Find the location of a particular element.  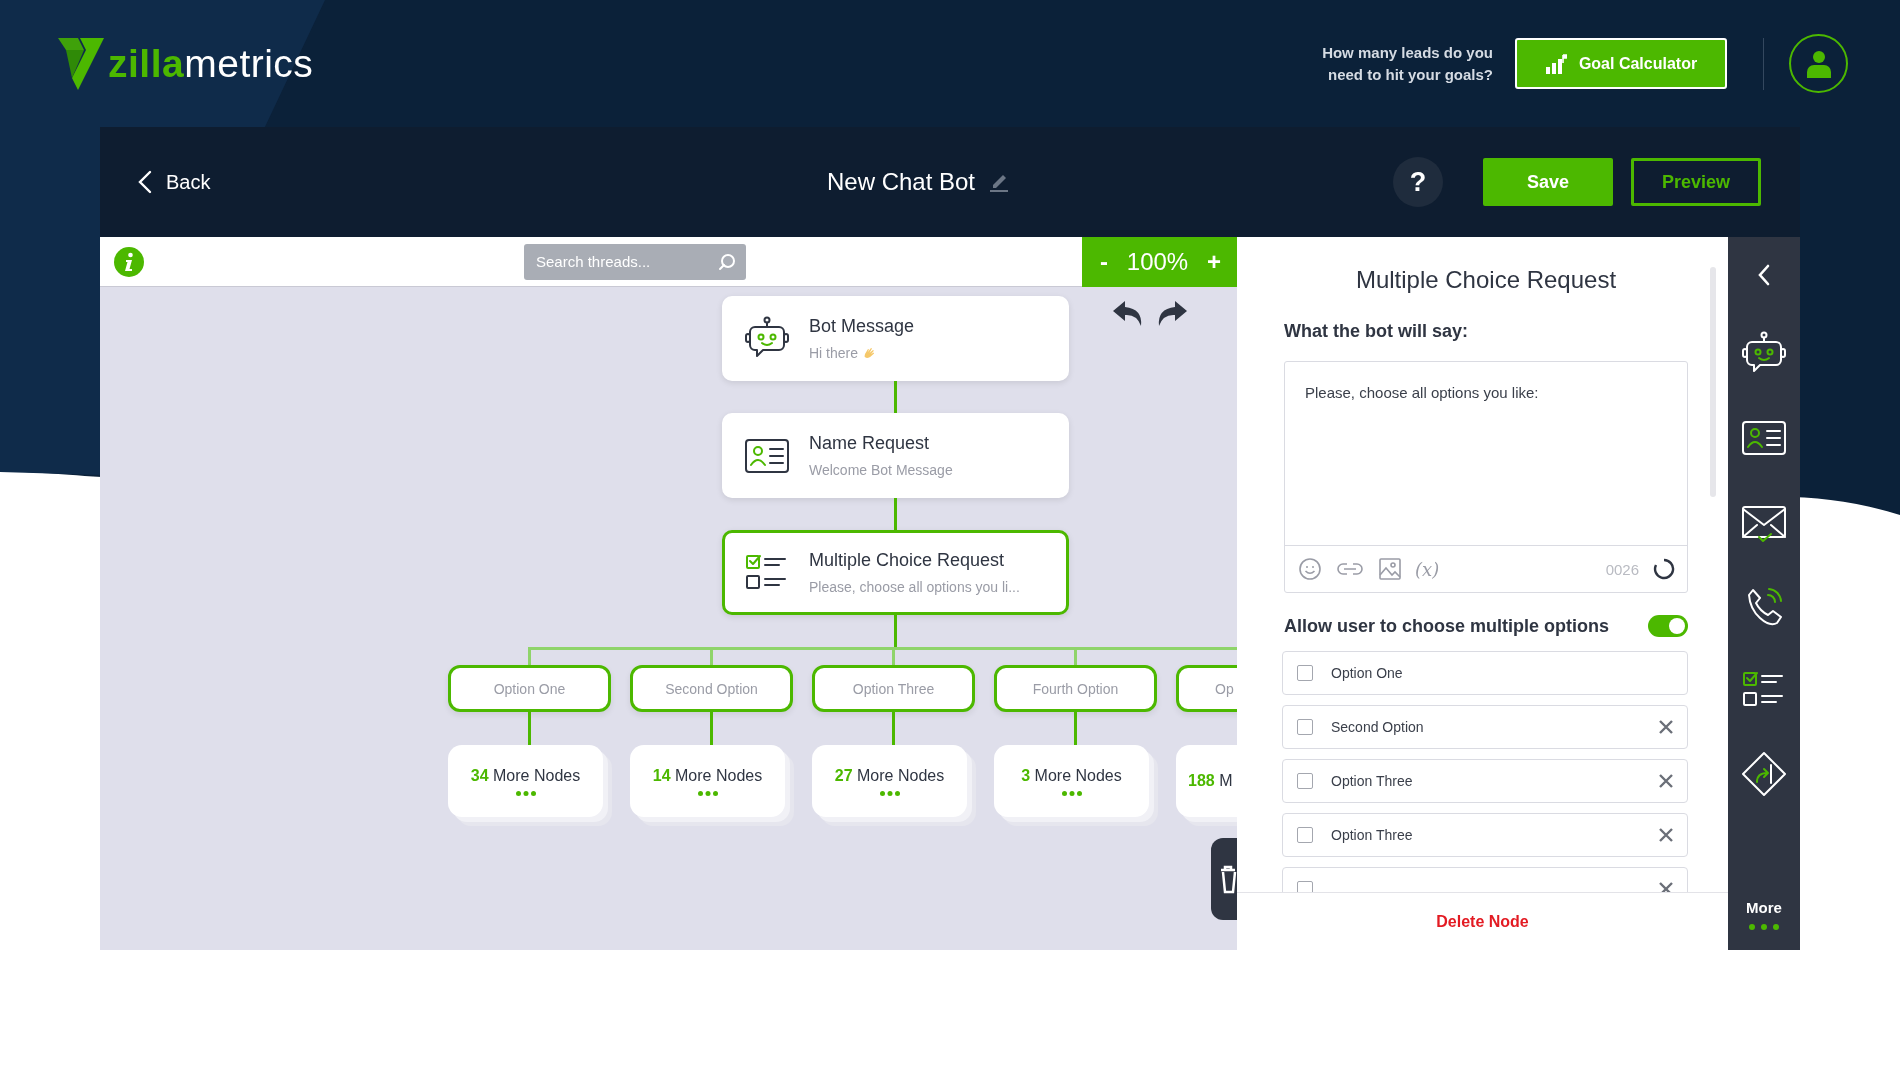

help-button: ? is located at coordinates (1418, 182).